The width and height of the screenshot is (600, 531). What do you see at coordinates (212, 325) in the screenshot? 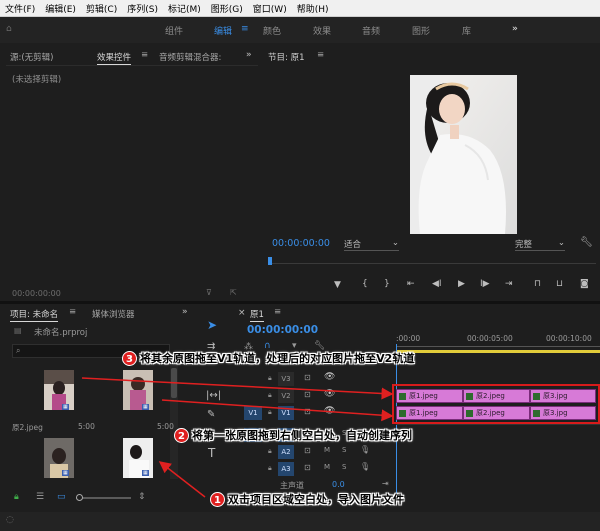
I see `selection-tool-icon: ➤` at bounding box center [212, 325].